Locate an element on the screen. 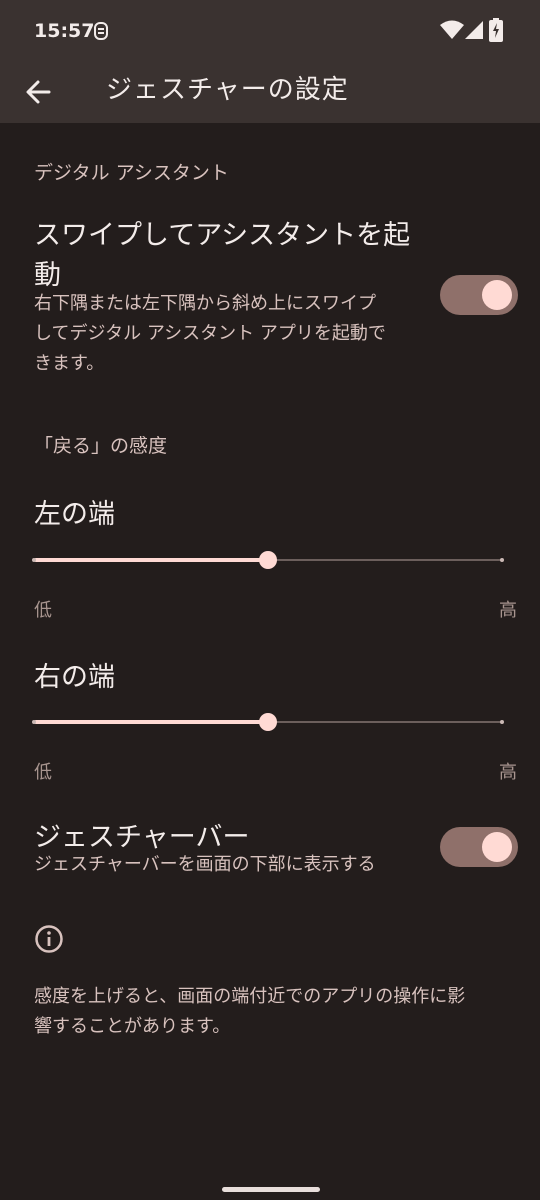 This screenshot has height=1200, width=540. swipe-assistant-title-line1: スワイプしてアシスタントを起 is located at coordinates (222, 235).